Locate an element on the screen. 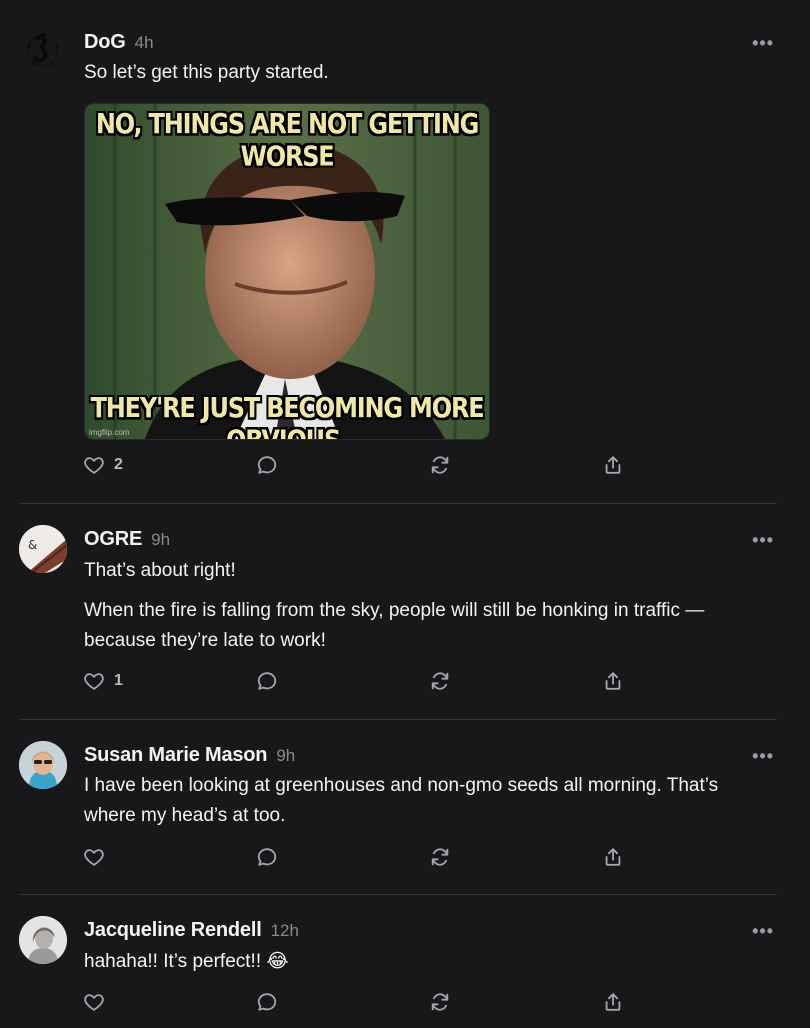  like-button: 1 is located at coordinates (103, 681).